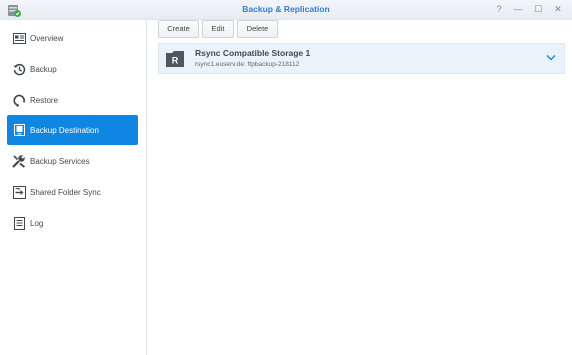 The image size is (572, 355). Describe the element at coordinates (72, 38) in the screenshot. I see `sidebar-item-overview: Overview` at that location.